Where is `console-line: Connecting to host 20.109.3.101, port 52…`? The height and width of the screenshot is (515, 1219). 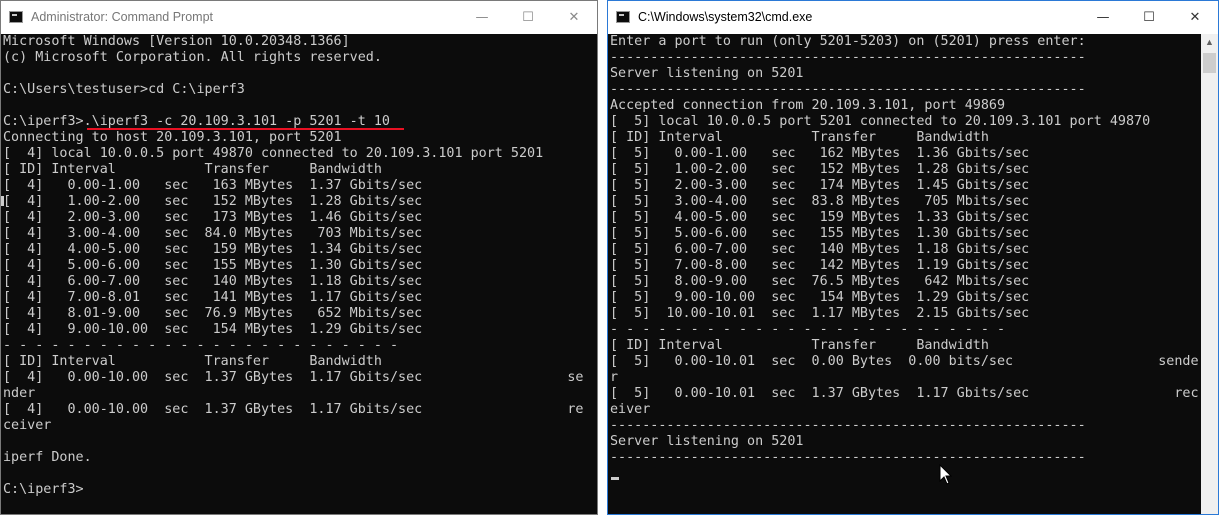
console-line: Connecting to host 20.109.3.101, port 52… is located at coordinates (172, 137).